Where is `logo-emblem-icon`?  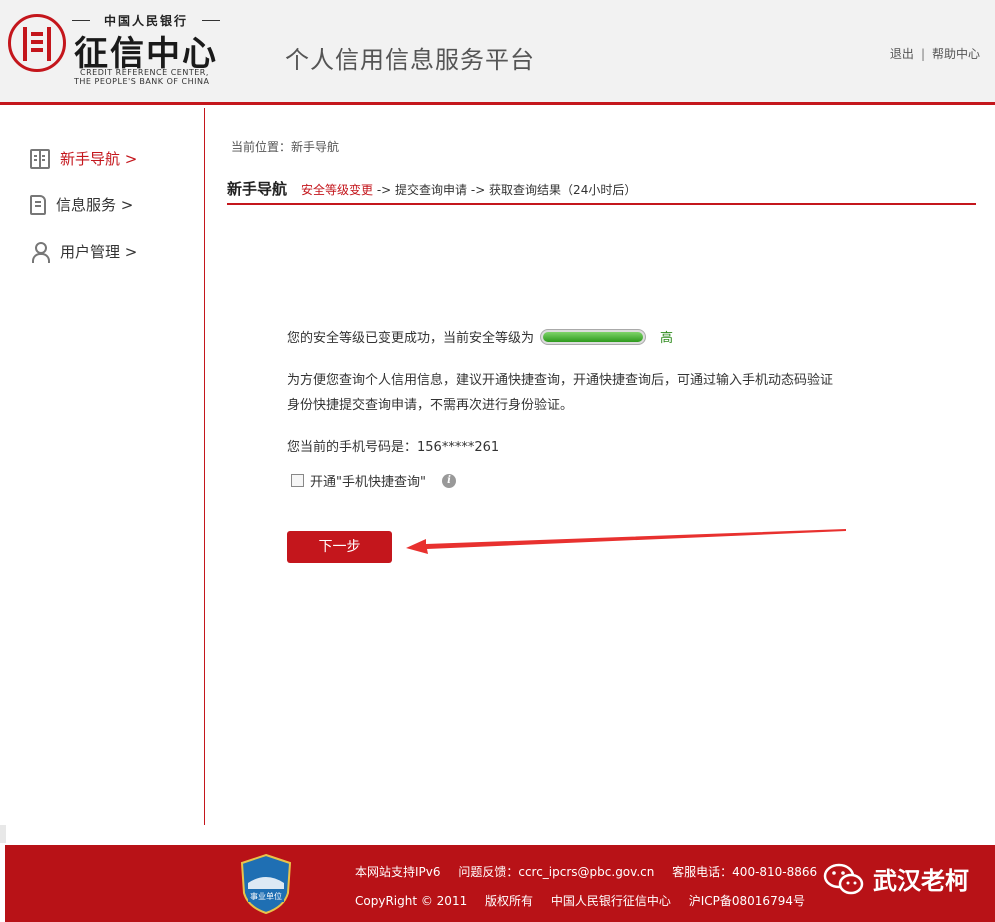 logo-emblem-icon is located at coordinates (37, 43).